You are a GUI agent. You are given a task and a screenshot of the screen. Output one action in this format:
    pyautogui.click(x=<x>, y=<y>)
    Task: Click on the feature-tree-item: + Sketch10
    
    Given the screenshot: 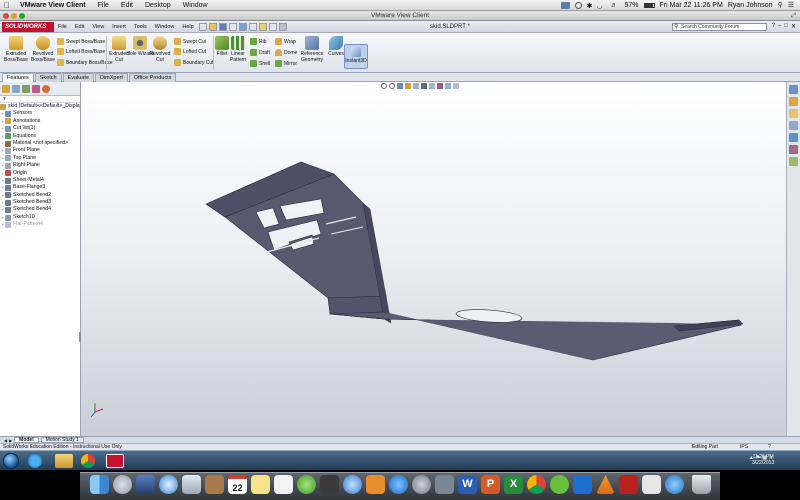 What is the action you would take?
    pyautogui.click(x=40, y=217)
    